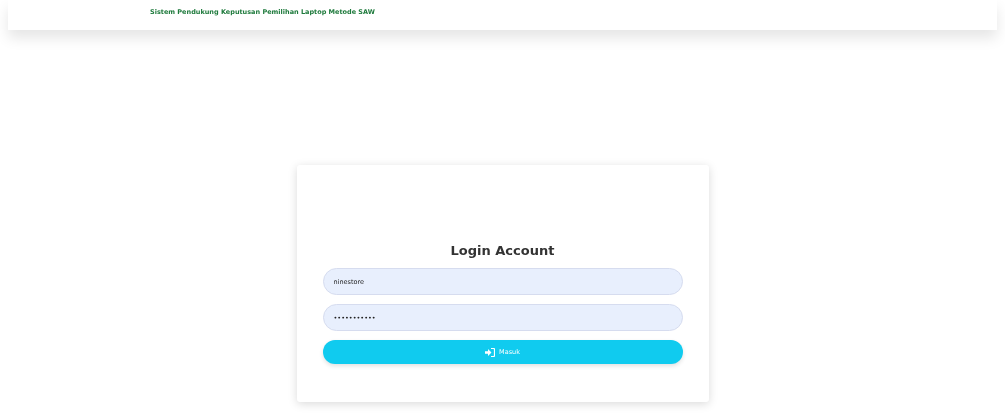 This screenshot has height=420, width=1005. I want to click on sign-in-icon, so click(490, 352).